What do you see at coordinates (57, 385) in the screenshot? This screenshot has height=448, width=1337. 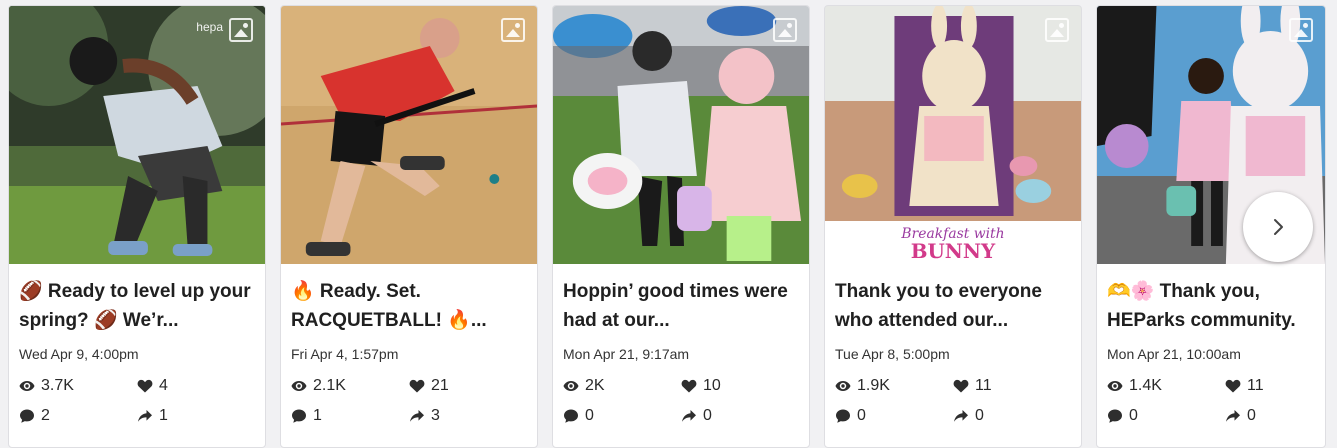 I see `views-count: 3.7K` at bounding box center [57, 385].